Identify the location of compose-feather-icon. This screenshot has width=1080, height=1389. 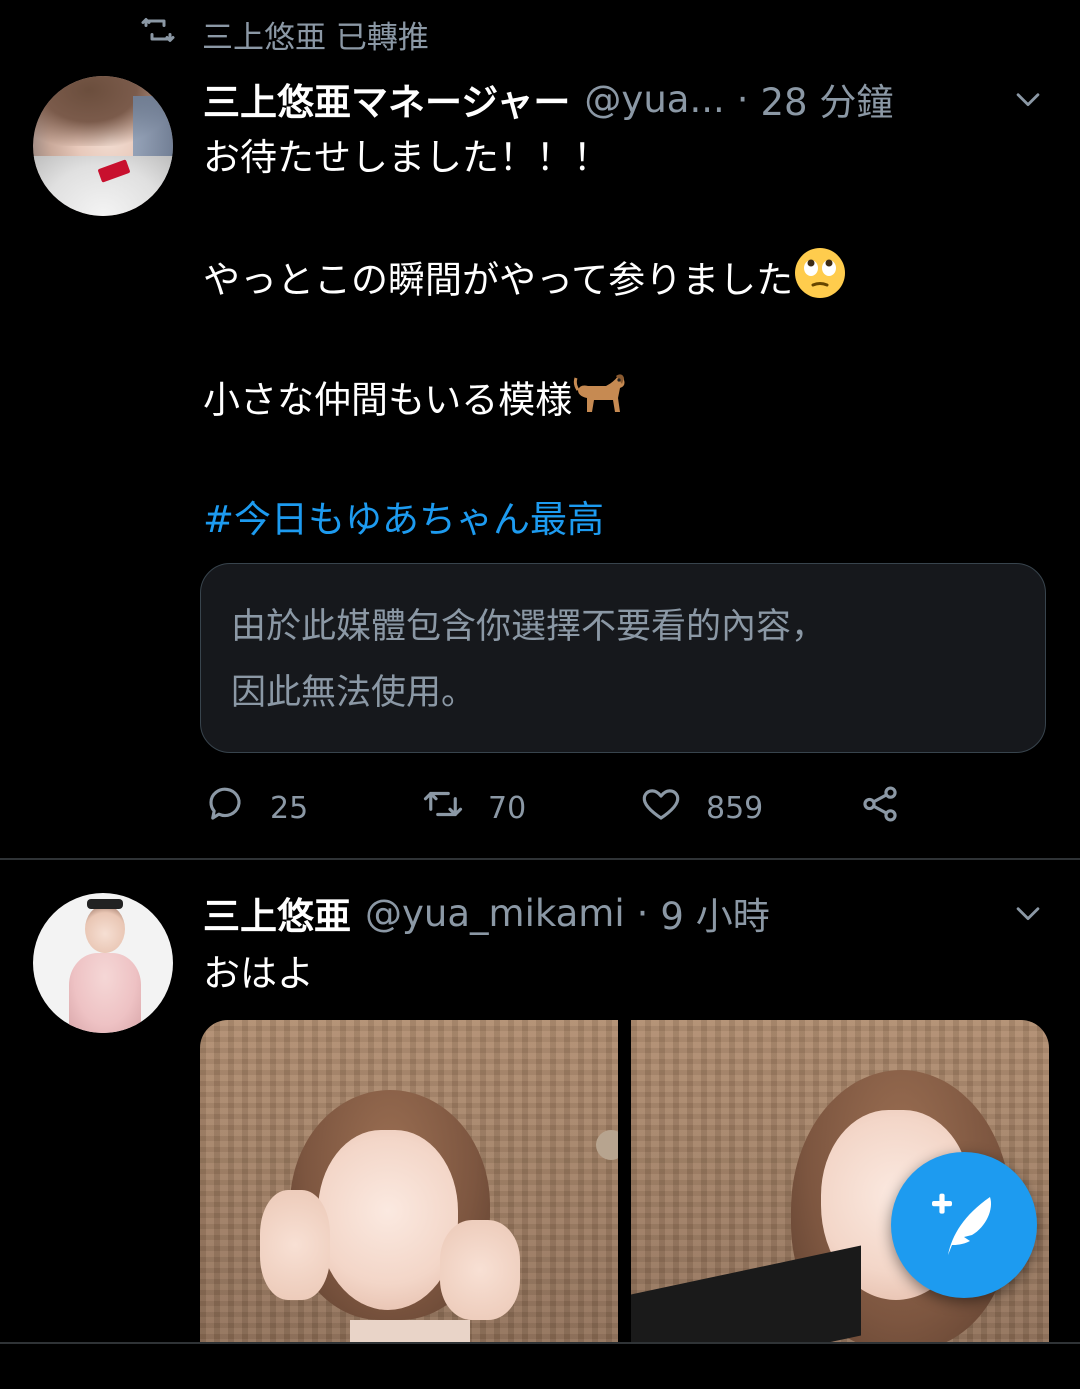
(964, 1225).